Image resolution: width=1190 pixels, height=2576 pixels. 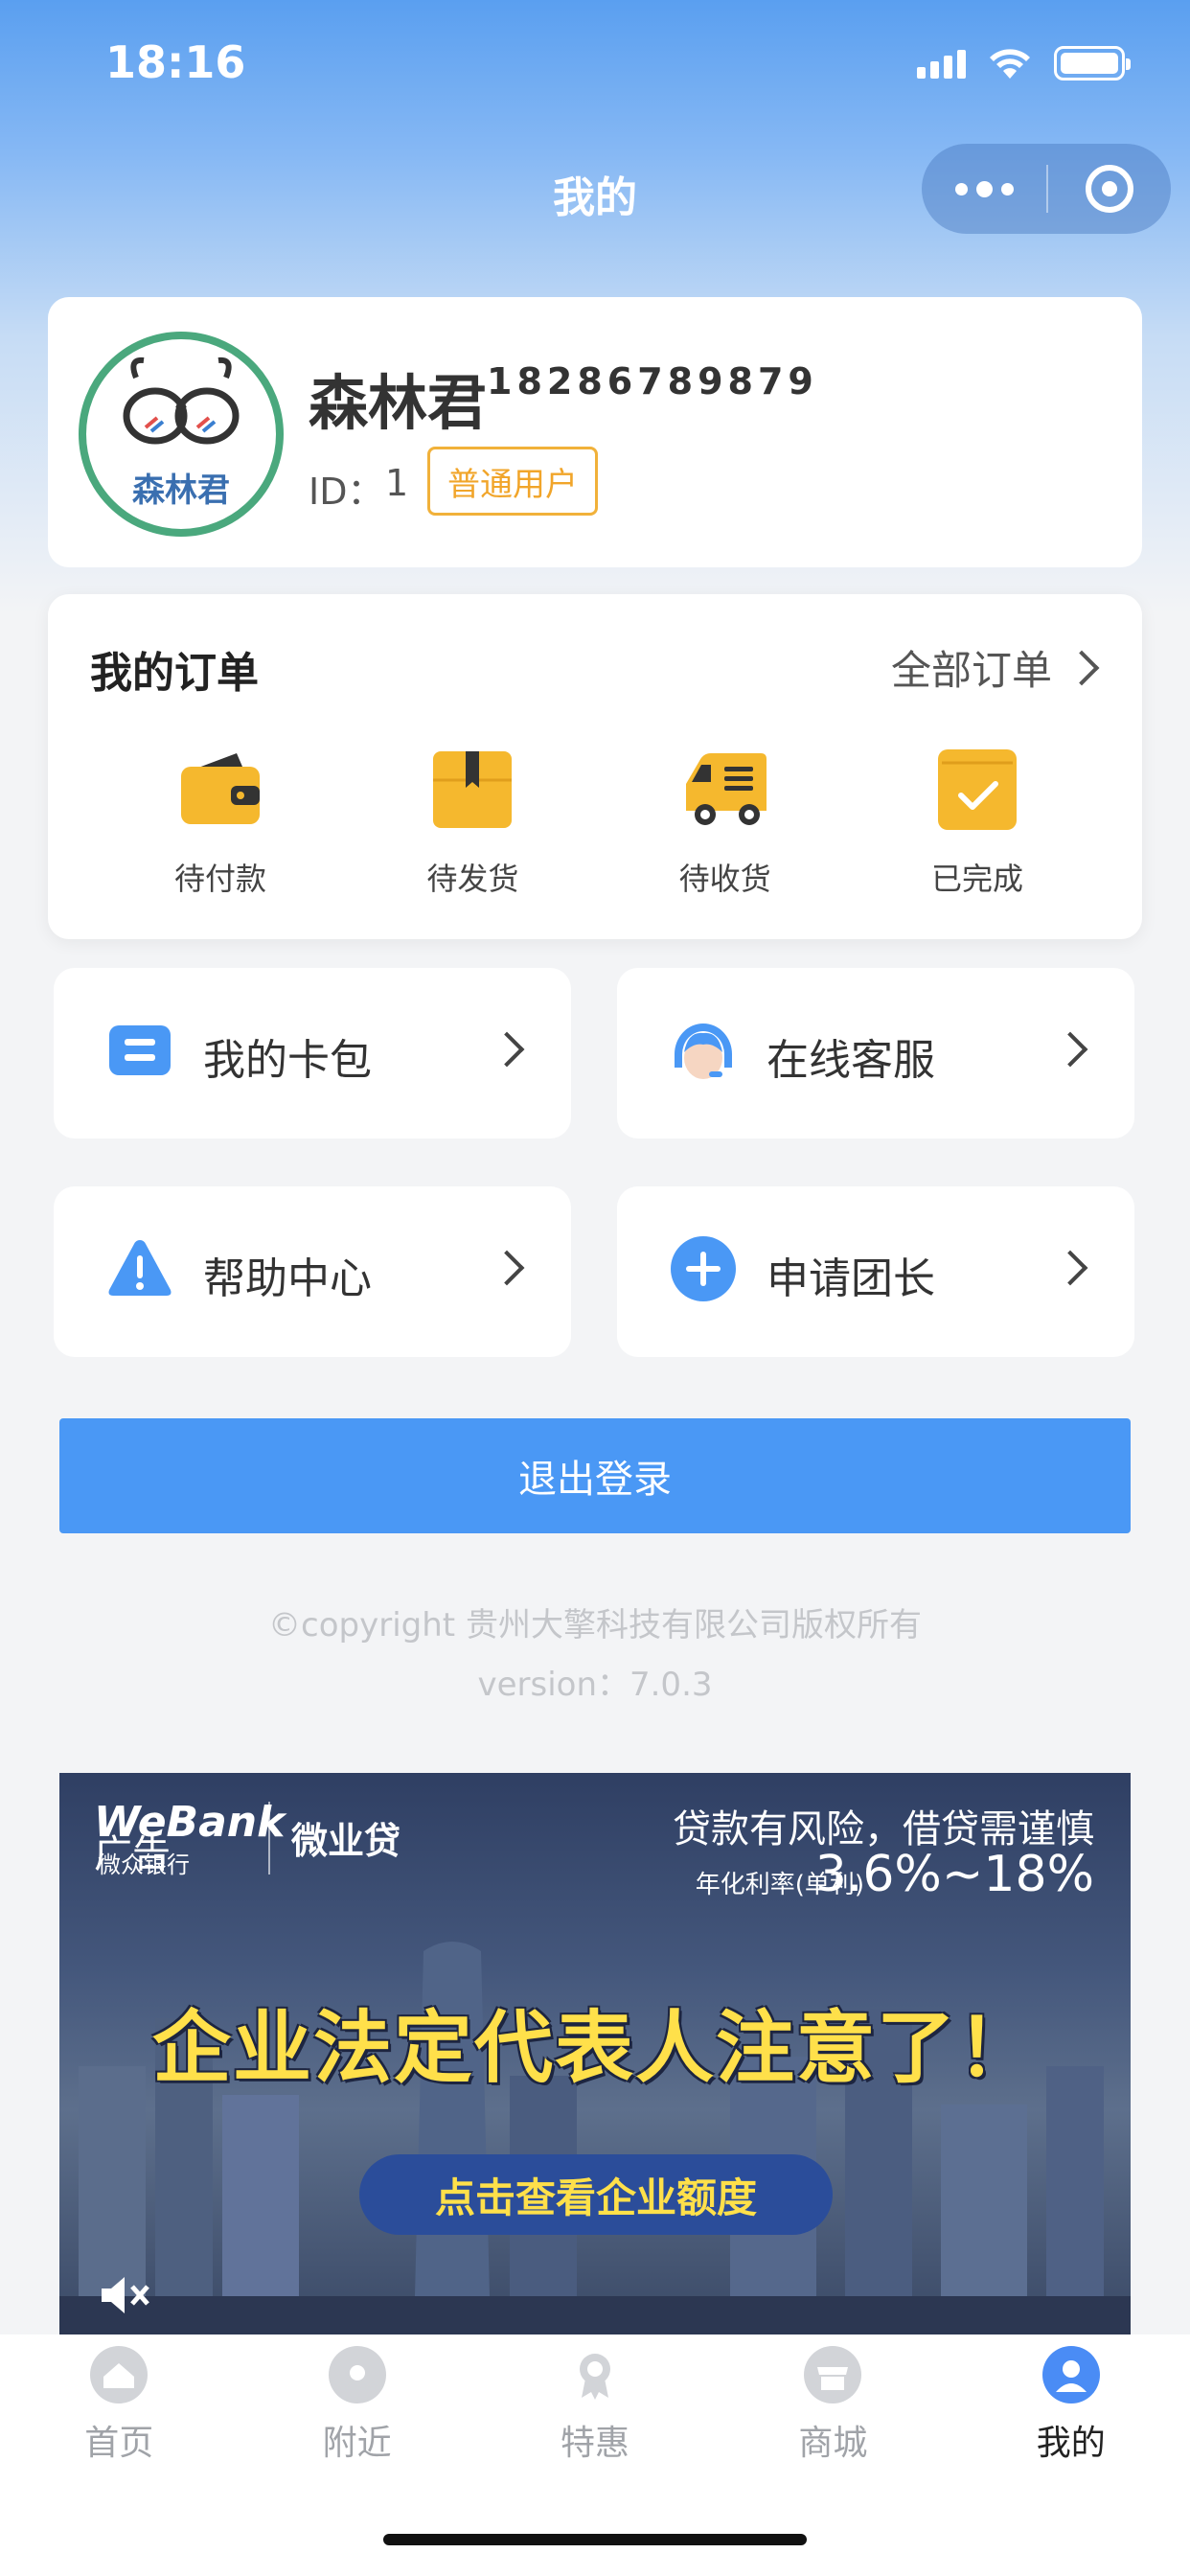 I want to click on status-bar: 18:16, so click(x=595, y=63).